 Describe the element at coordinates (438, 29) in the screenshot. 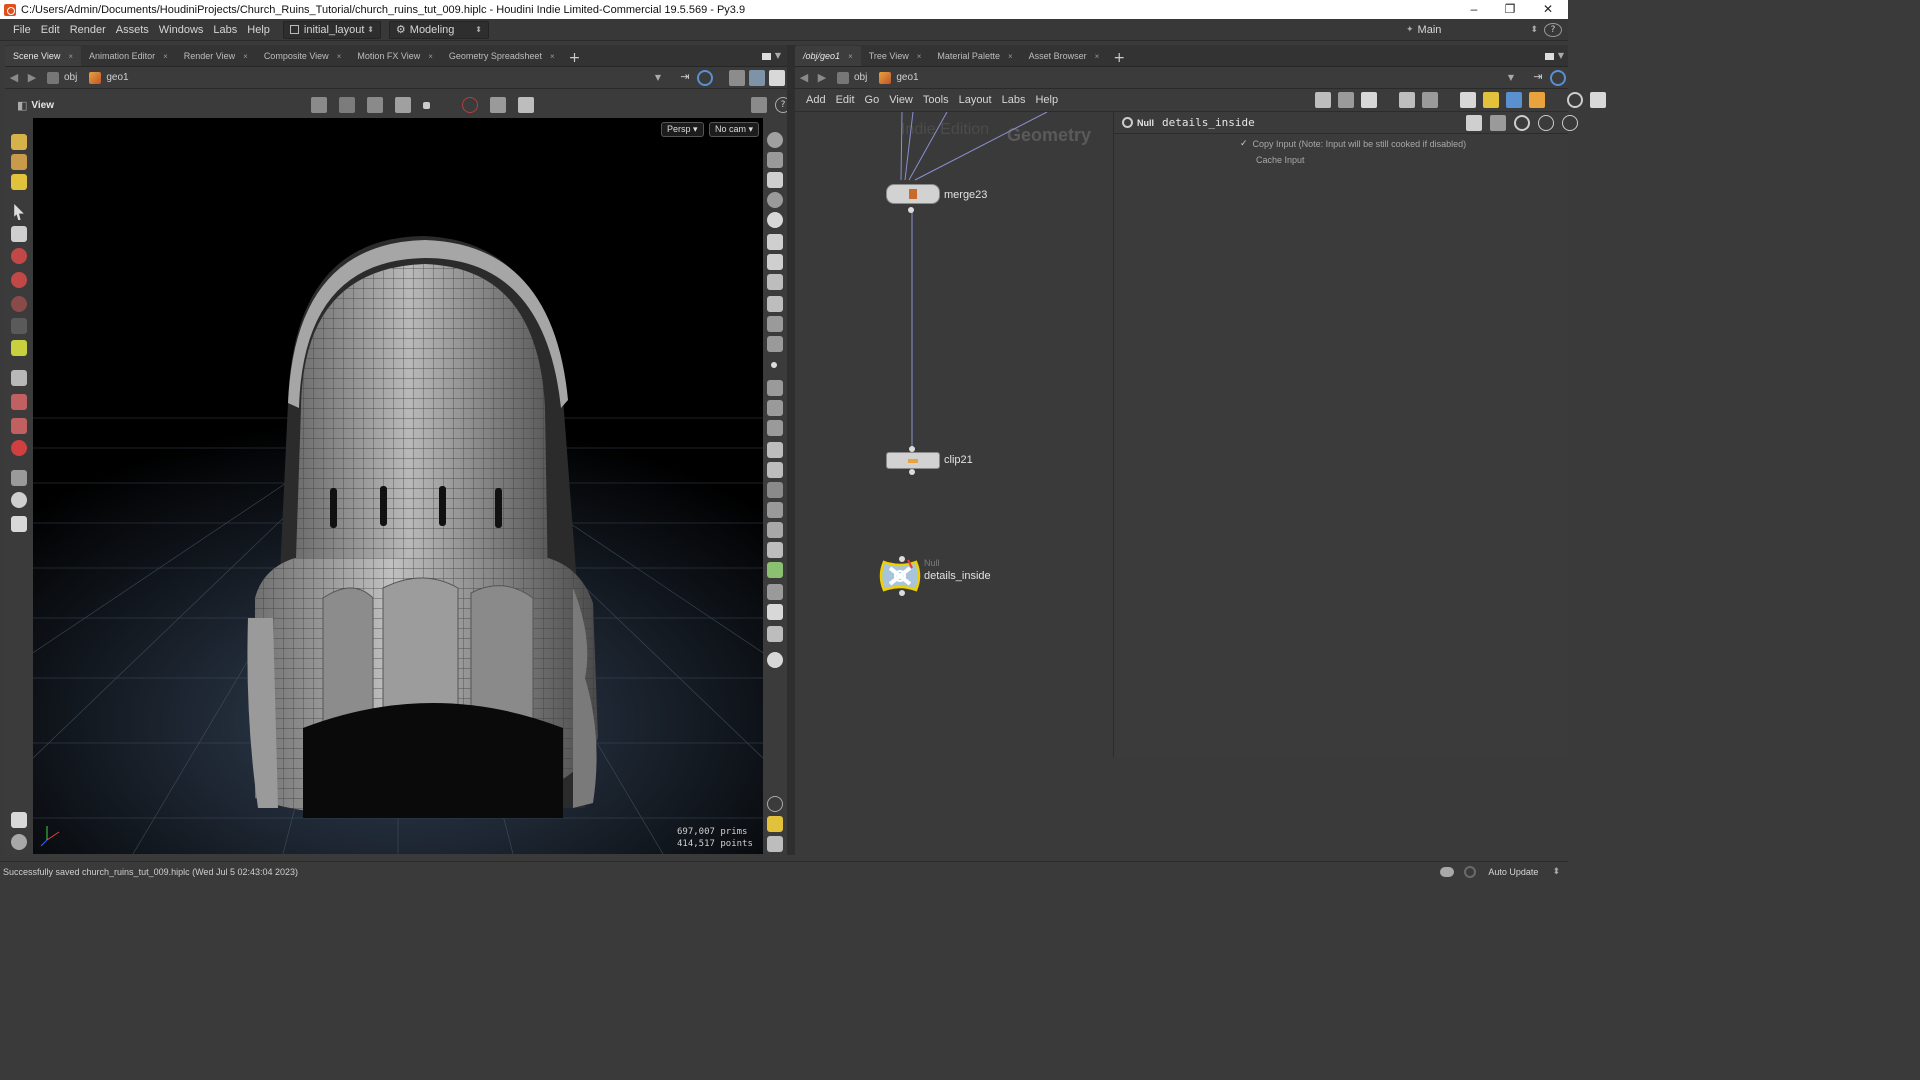

I see `desktop-dropdown: ⚙ Modeling ⬍` at that location.